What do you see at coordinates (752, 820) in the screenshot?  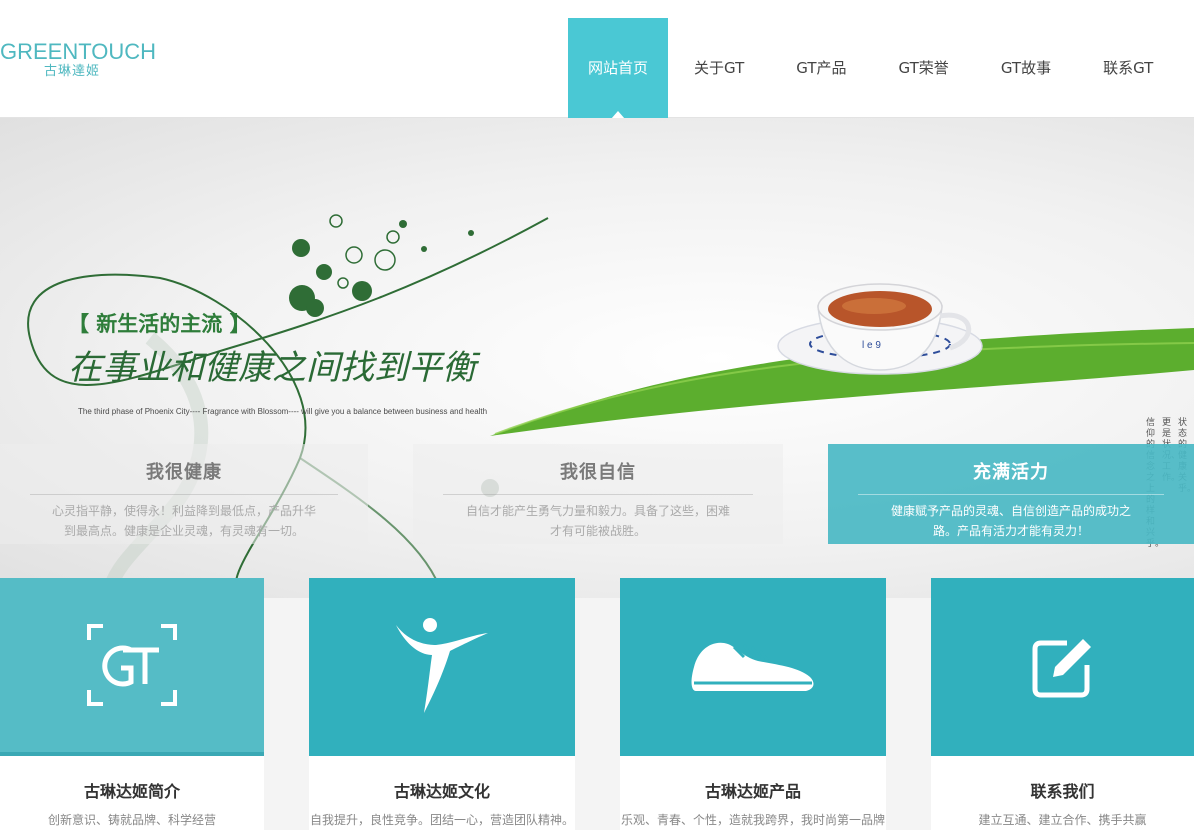 I see `card-desc: 乐观、青春、个性，造就我跨界，我时尚第一品牌` at bounding box center [752, 820].